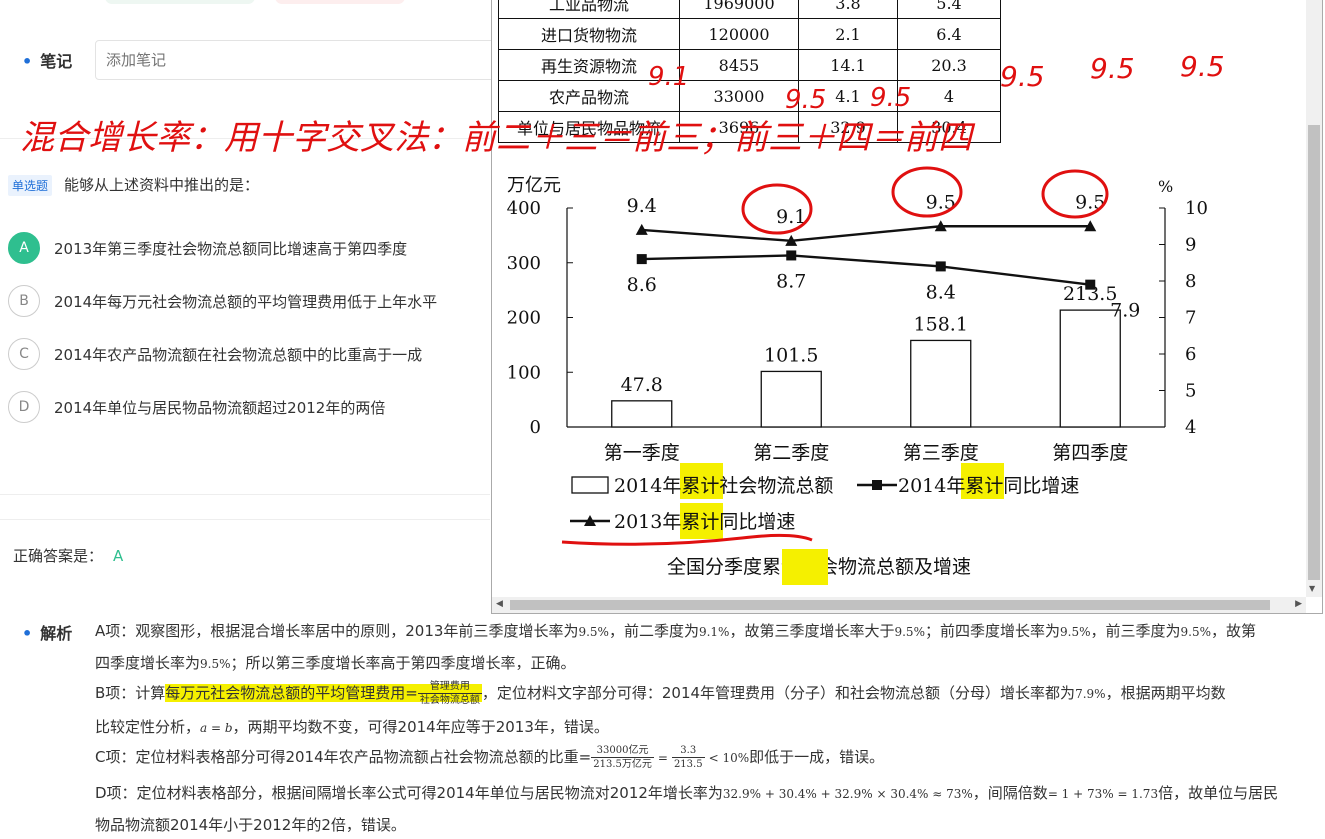  What do you see at coordinates (805, 567) in the screenshot?
I see `highlight-mark` at bounding box center [805, 567].